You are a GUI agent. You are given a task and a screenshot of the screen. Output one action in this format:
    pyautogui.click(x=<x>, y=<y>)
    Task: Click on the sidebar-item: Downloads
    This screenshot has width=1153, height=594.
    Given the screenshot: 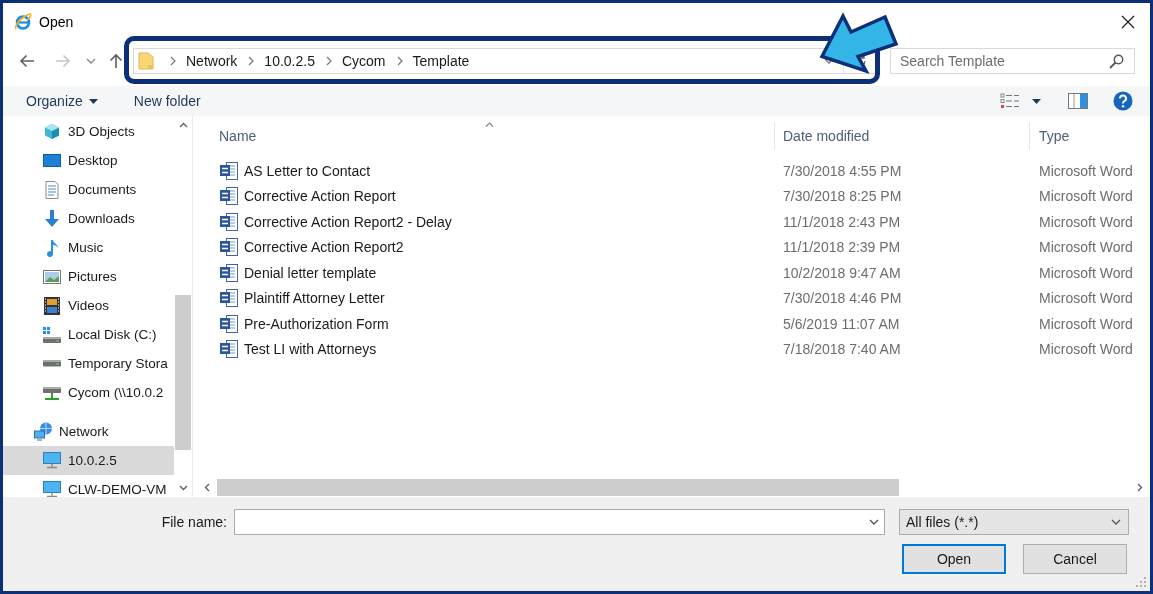 What is the action you would take?
    pyautogui.click(x=88, y=218)
    